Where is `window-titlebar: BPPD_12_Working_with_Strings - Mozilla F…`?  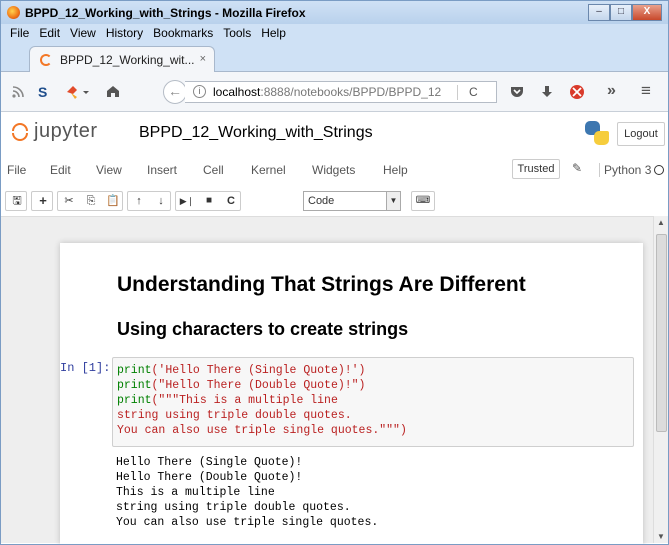
window-titlebar: BPPD_12_Working_with_Strings - Mozilla F… is located at coordinates (334, 12).